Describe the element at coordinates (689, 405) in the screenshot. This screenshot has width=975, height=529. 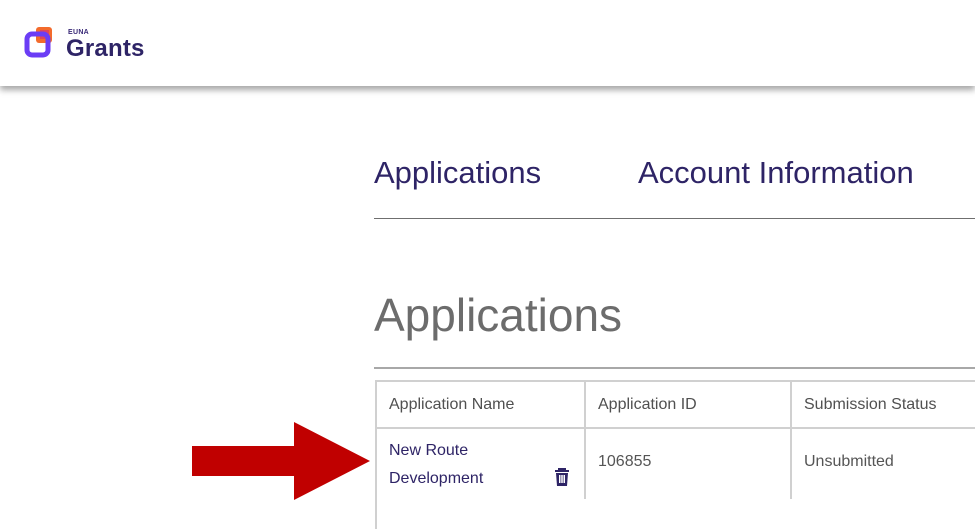
I see `column-header-application-id: Application ID` at that location.